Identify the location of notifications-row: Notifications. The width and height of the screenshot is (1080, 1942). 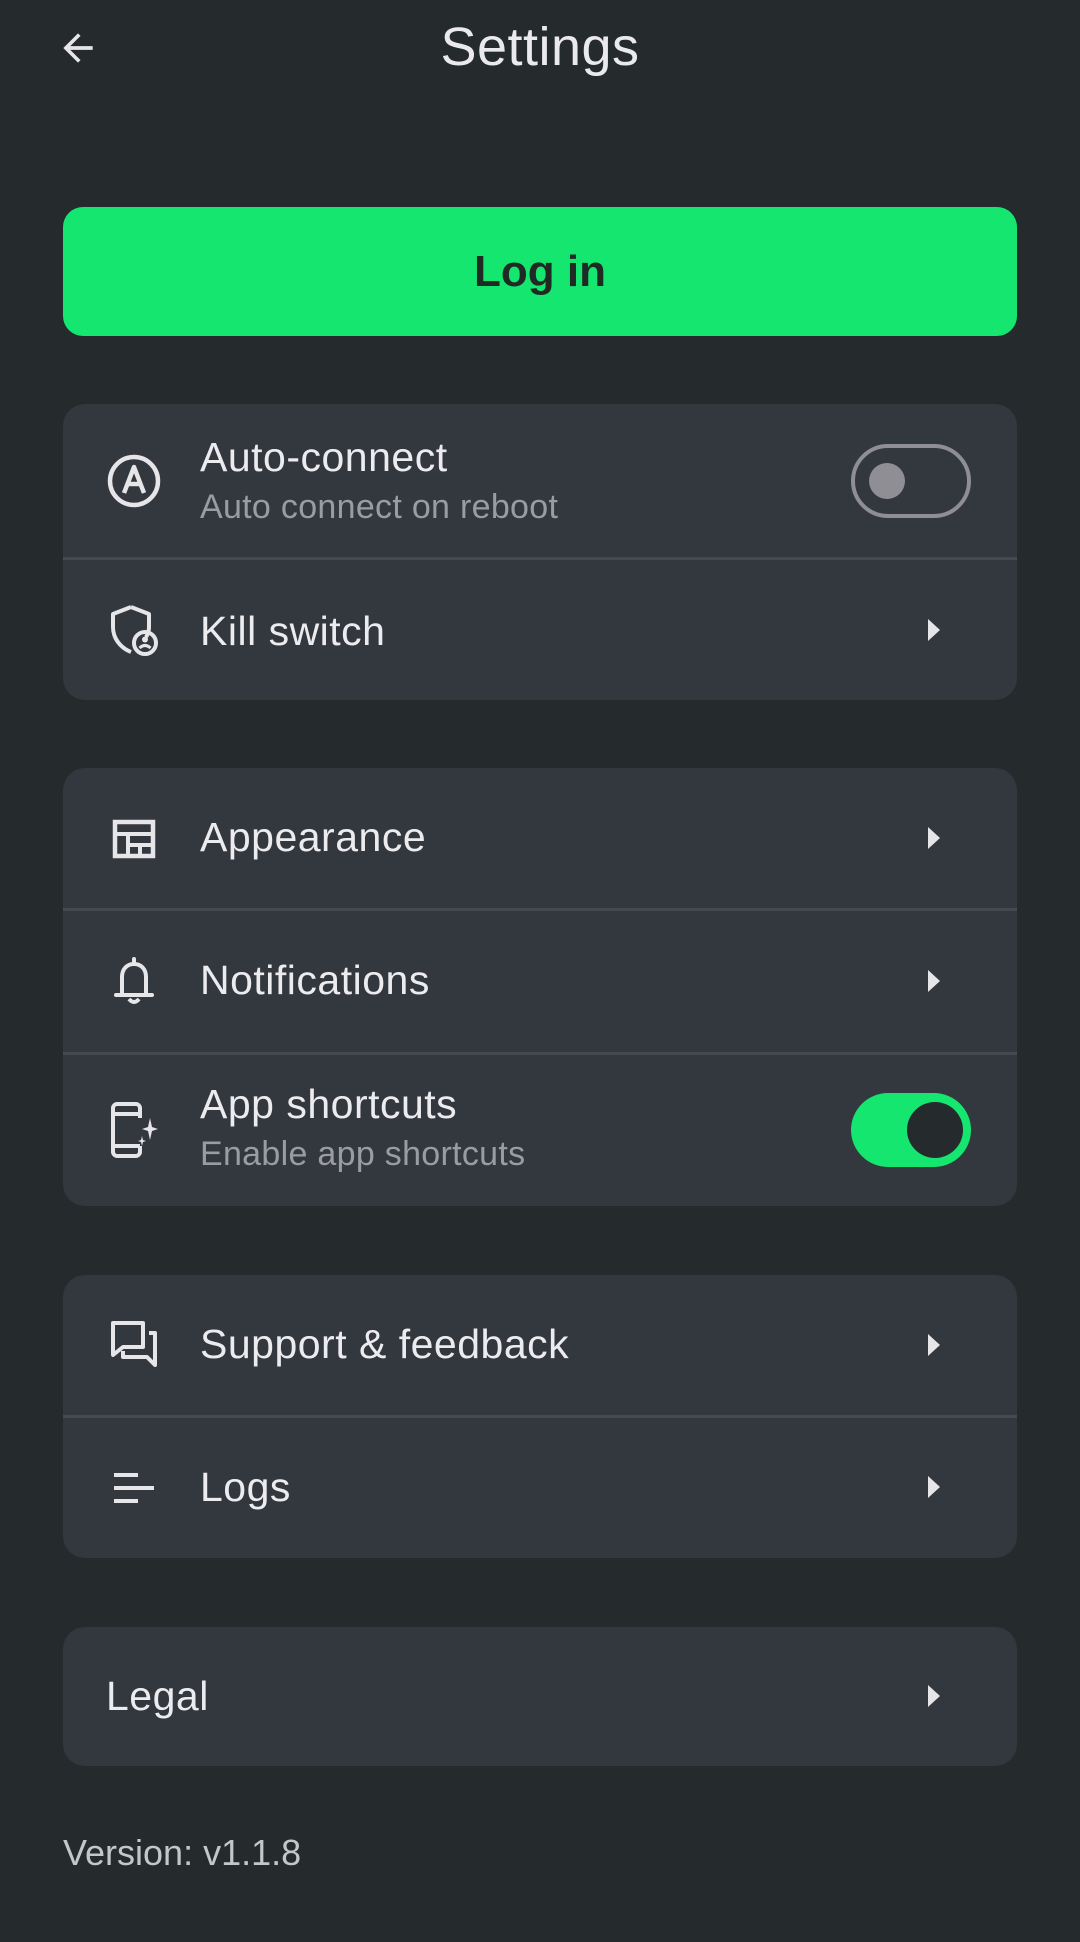
(540, 981).